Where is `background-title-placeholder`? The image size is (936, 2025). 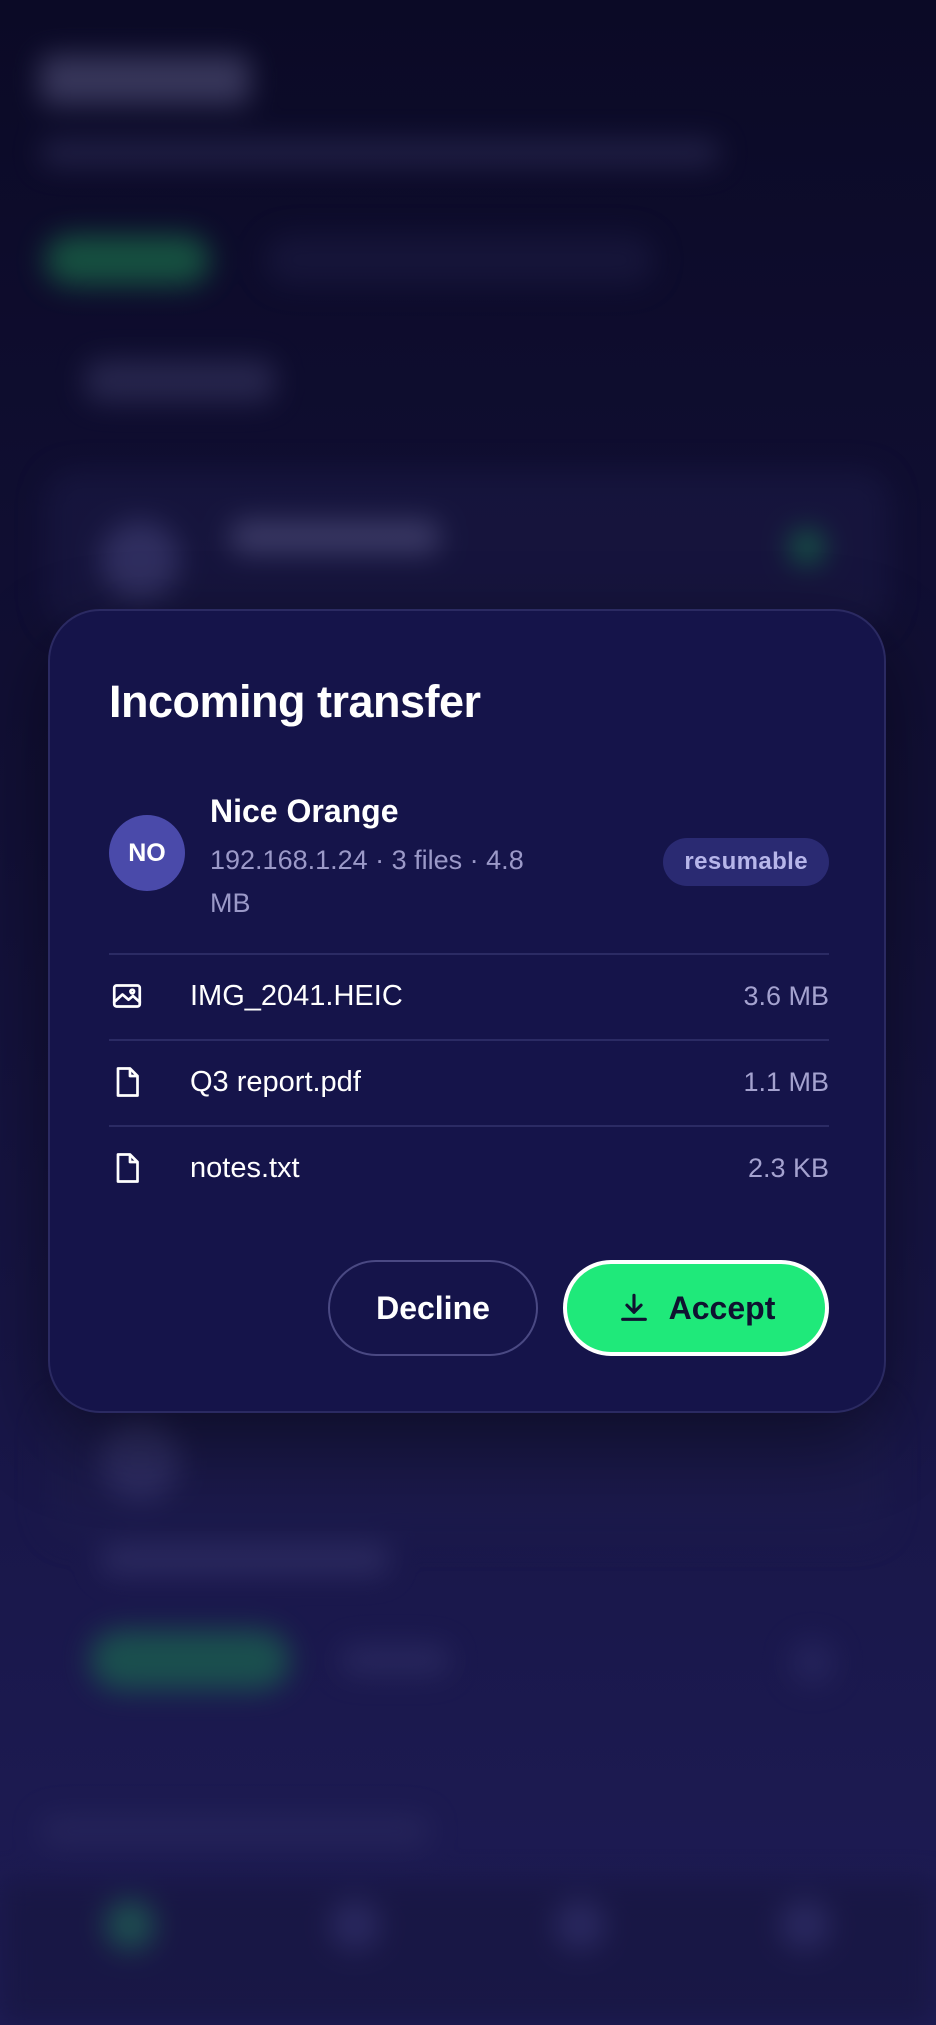
background-title-placeholder is located at coordinates (145, 80).